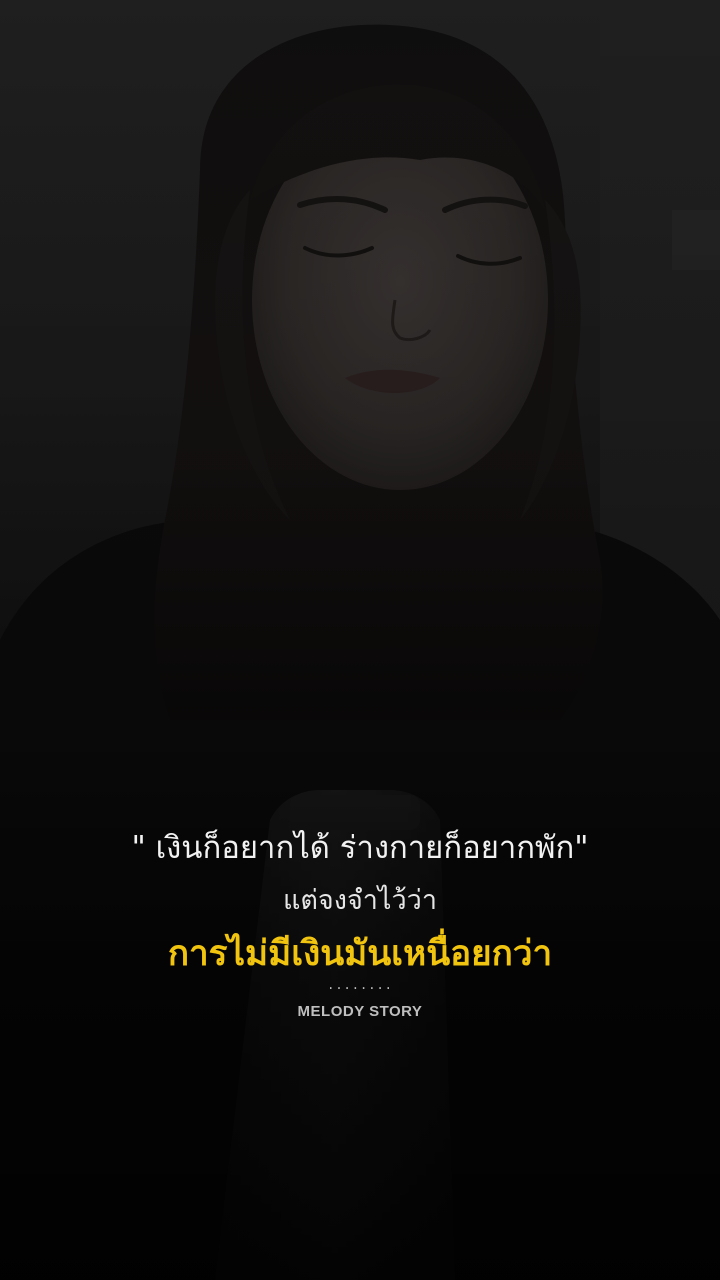 Image resolution: width=720 pixels, height=1280 pixels. What do you see at coordinates (360, 1011) in the screenshot?
I see `brand-label: MELODY STORY` at bounding box center [360, 1011].